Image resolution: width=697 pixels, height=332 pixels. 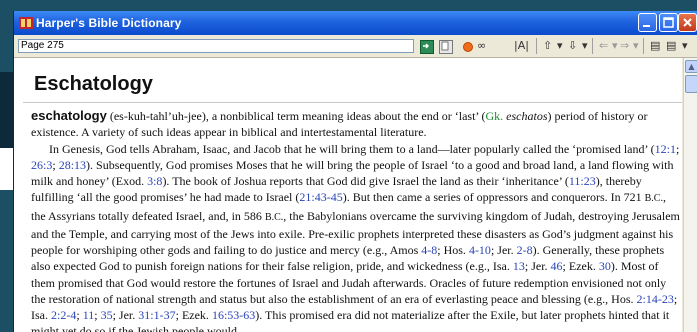 I want to click on close-button, so click(x=687, y=22).